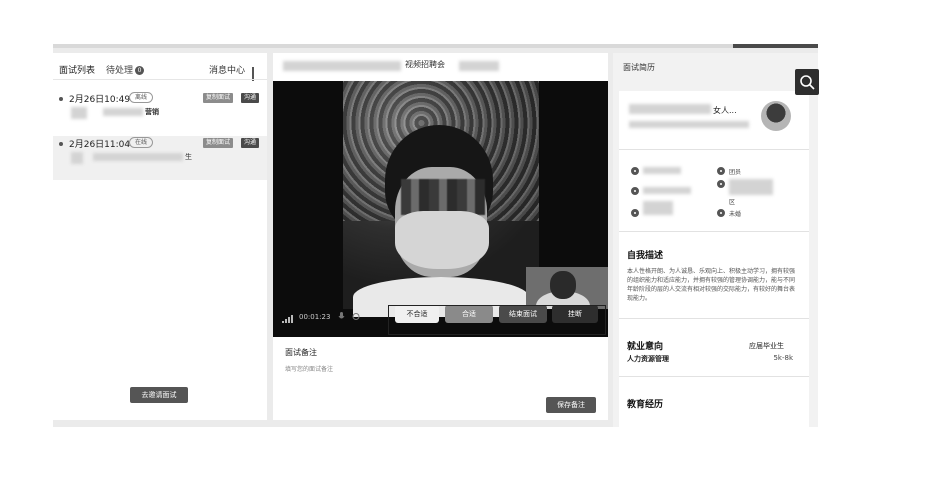  Describe the element at coordinates (289, 319) in the screenshot. I see `signal-icon` at that location.